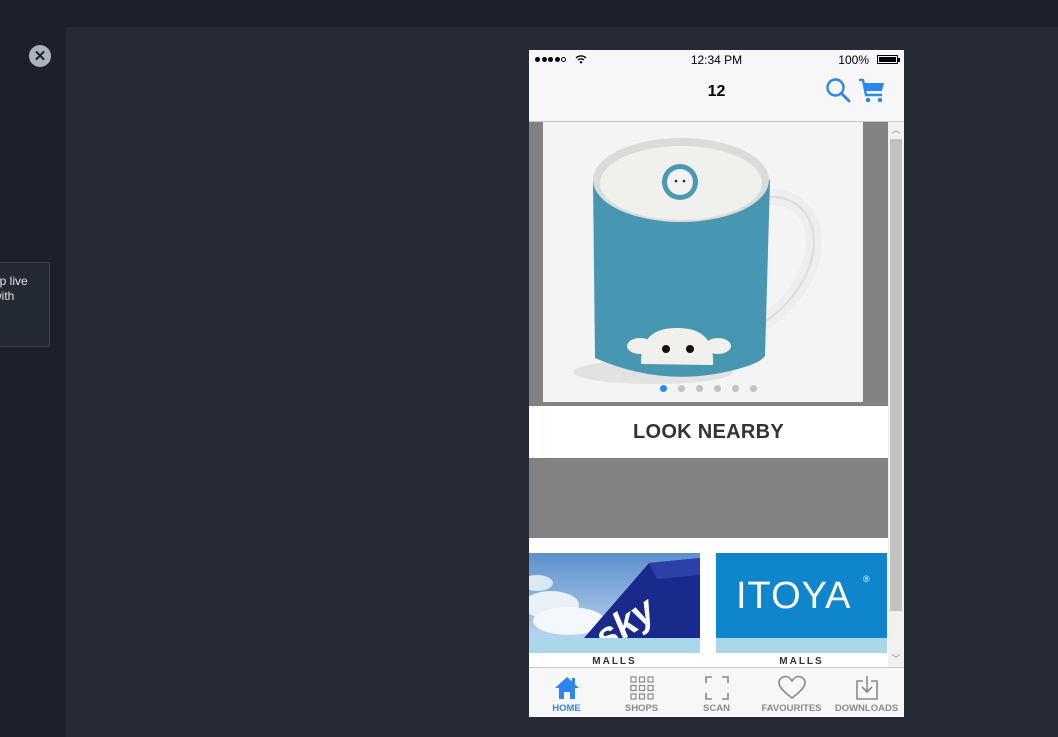 The width and height of the screenshot is (1058, 737). What do you see at coordinates (791, 687) in the screenshot?
I see `heart-icon` at bounding box center [791, 687].